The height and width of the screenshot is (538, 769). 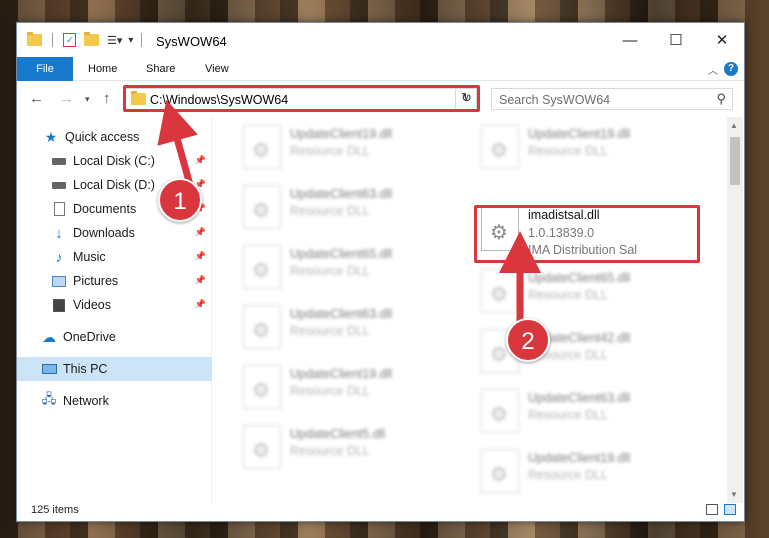 What do you see at coordinates (59, 209) in the screenshot?
I see `documents-icon` at bounding box center [59, 209].